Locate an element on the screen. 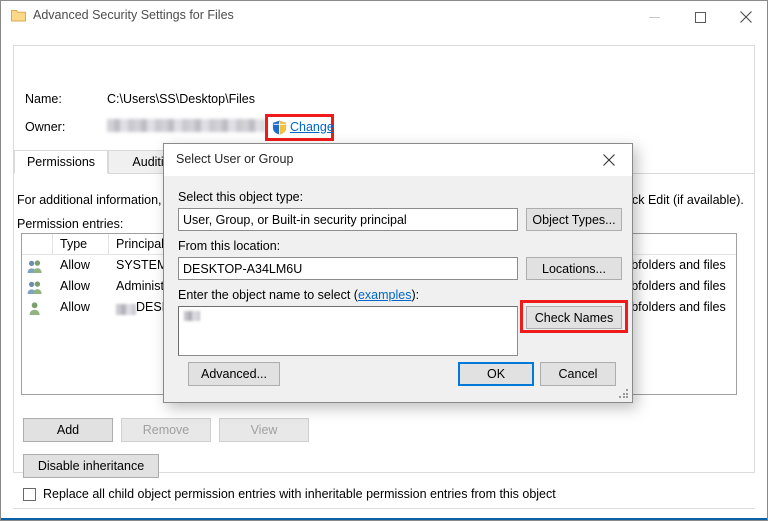  info-text-continued: ck Edit (if available). is located at coordinates (688, 200).